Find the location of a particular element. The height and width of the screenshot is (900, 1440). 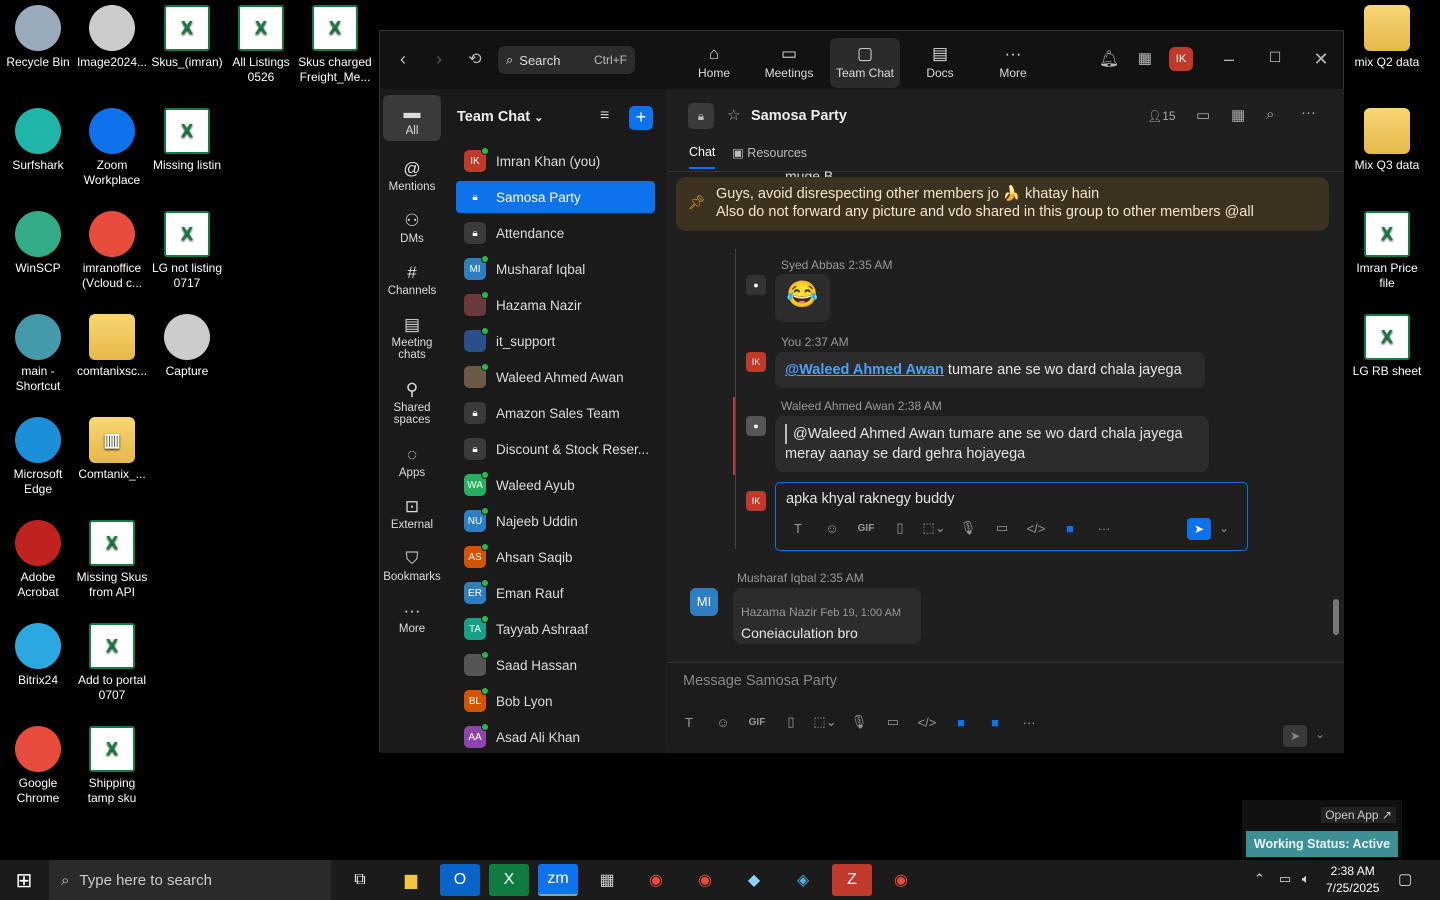

chat-list-item: Hazama Nazir is located at coordinates (555, 305).